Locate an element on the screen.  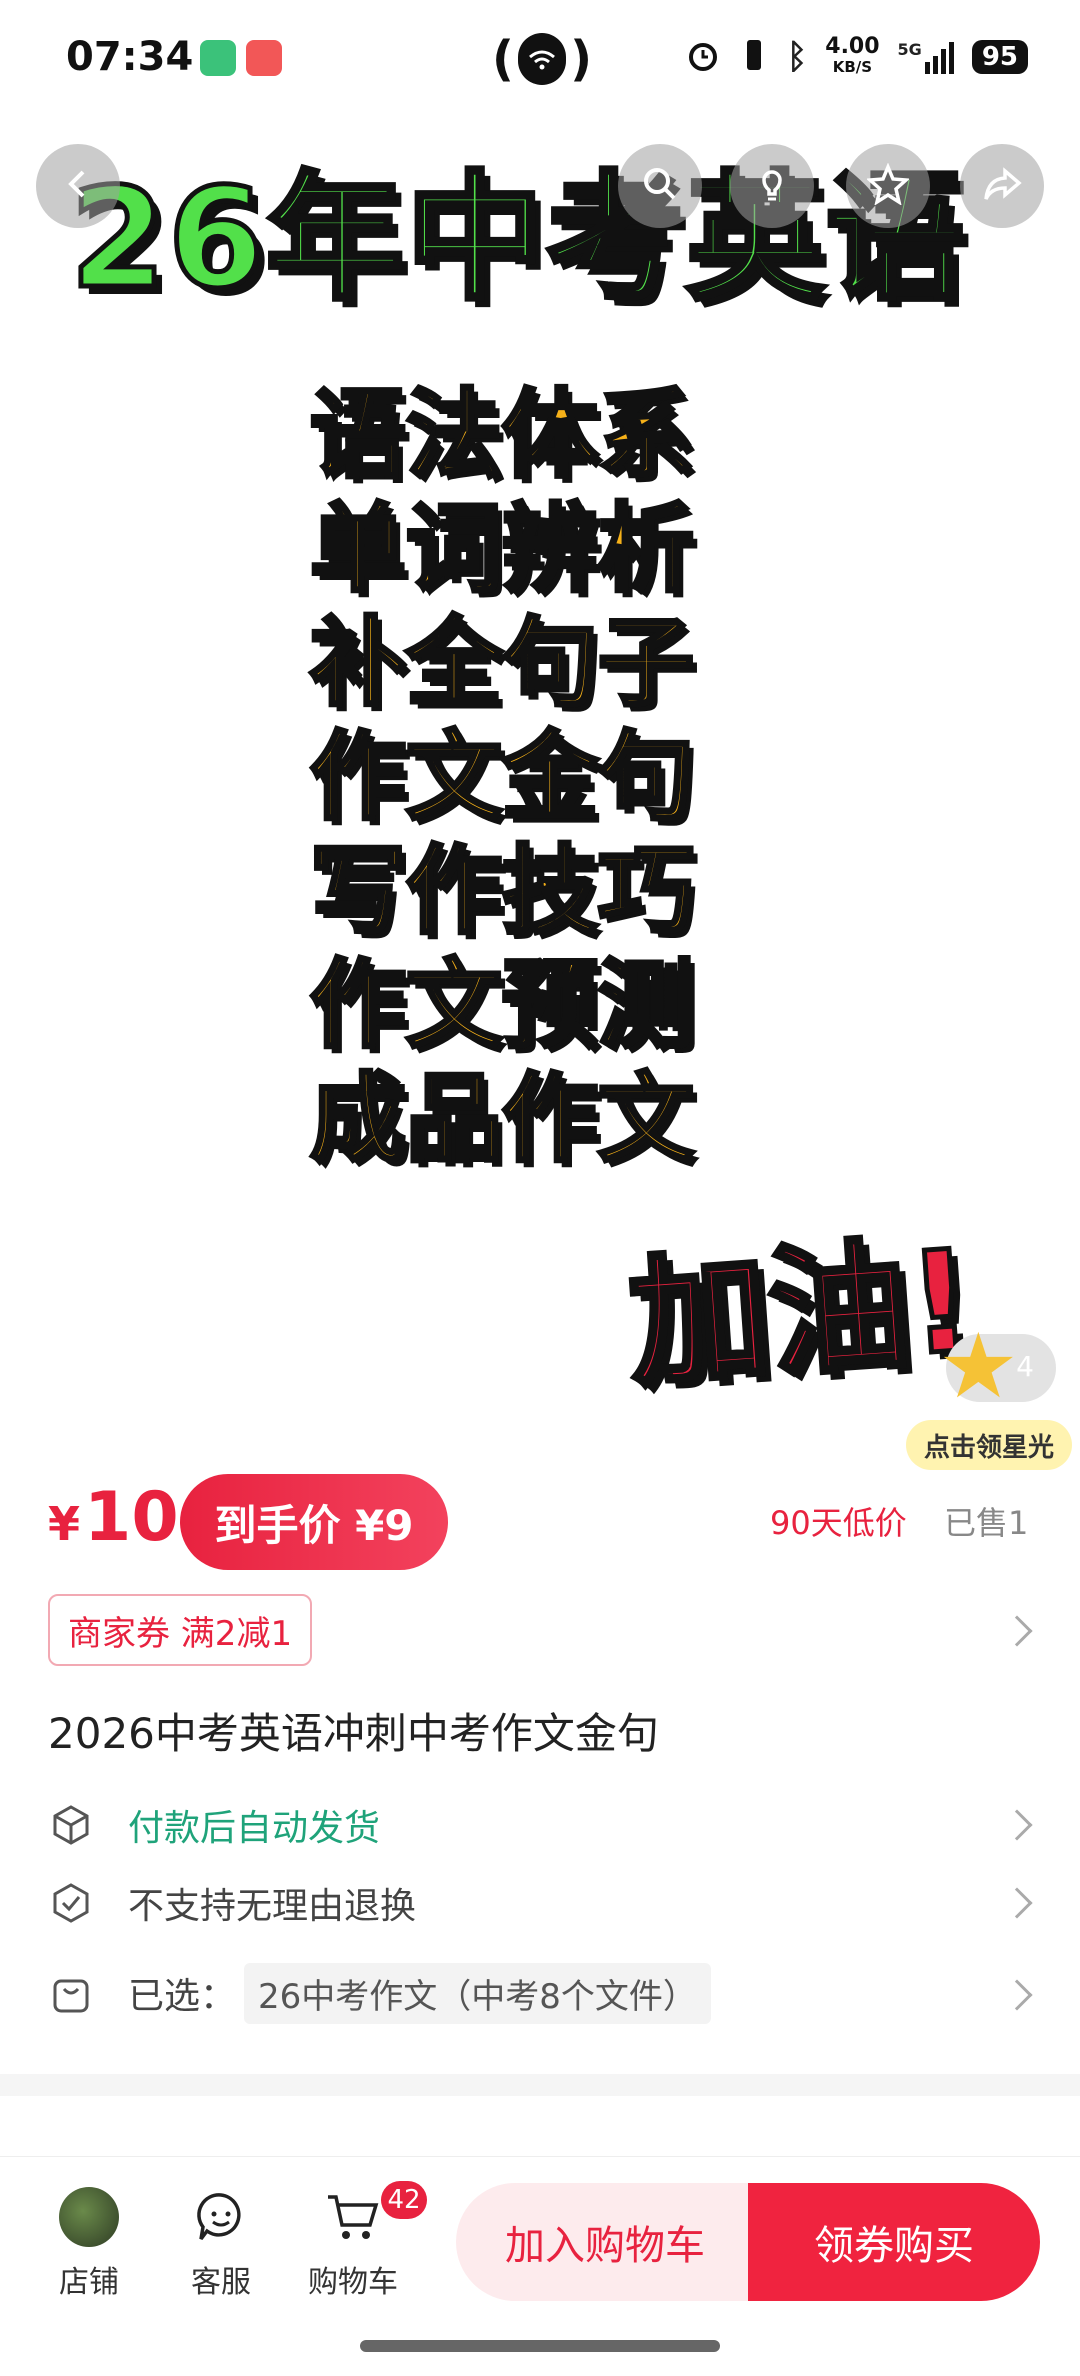
favorite-button is located at coordinates (888, 186).